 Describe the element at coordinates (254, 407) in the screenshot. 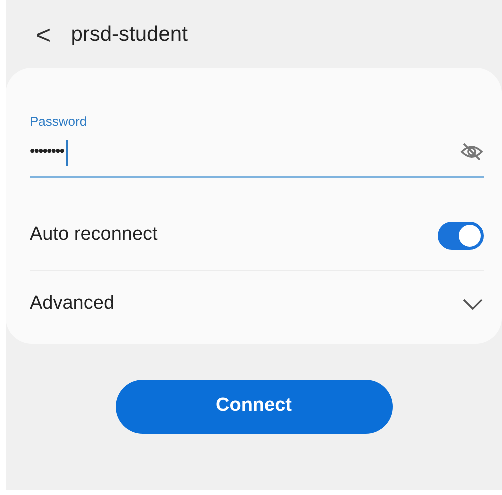

I see `connect-button: Connect` at that location.